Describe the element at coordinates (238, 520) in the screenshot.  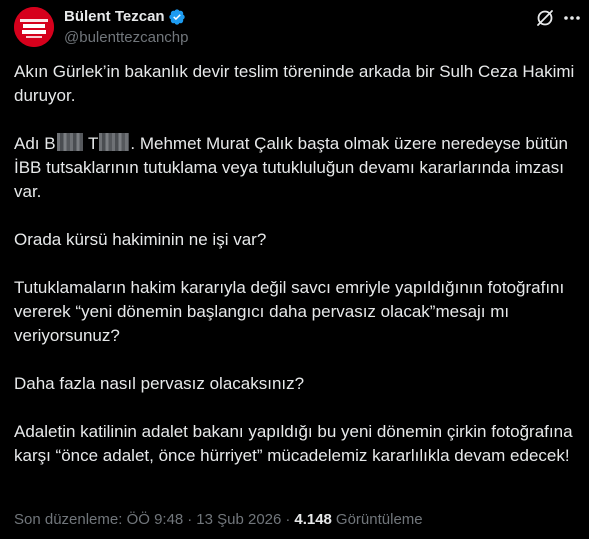
I see `date-link: 13 Şub 2026` at that location.